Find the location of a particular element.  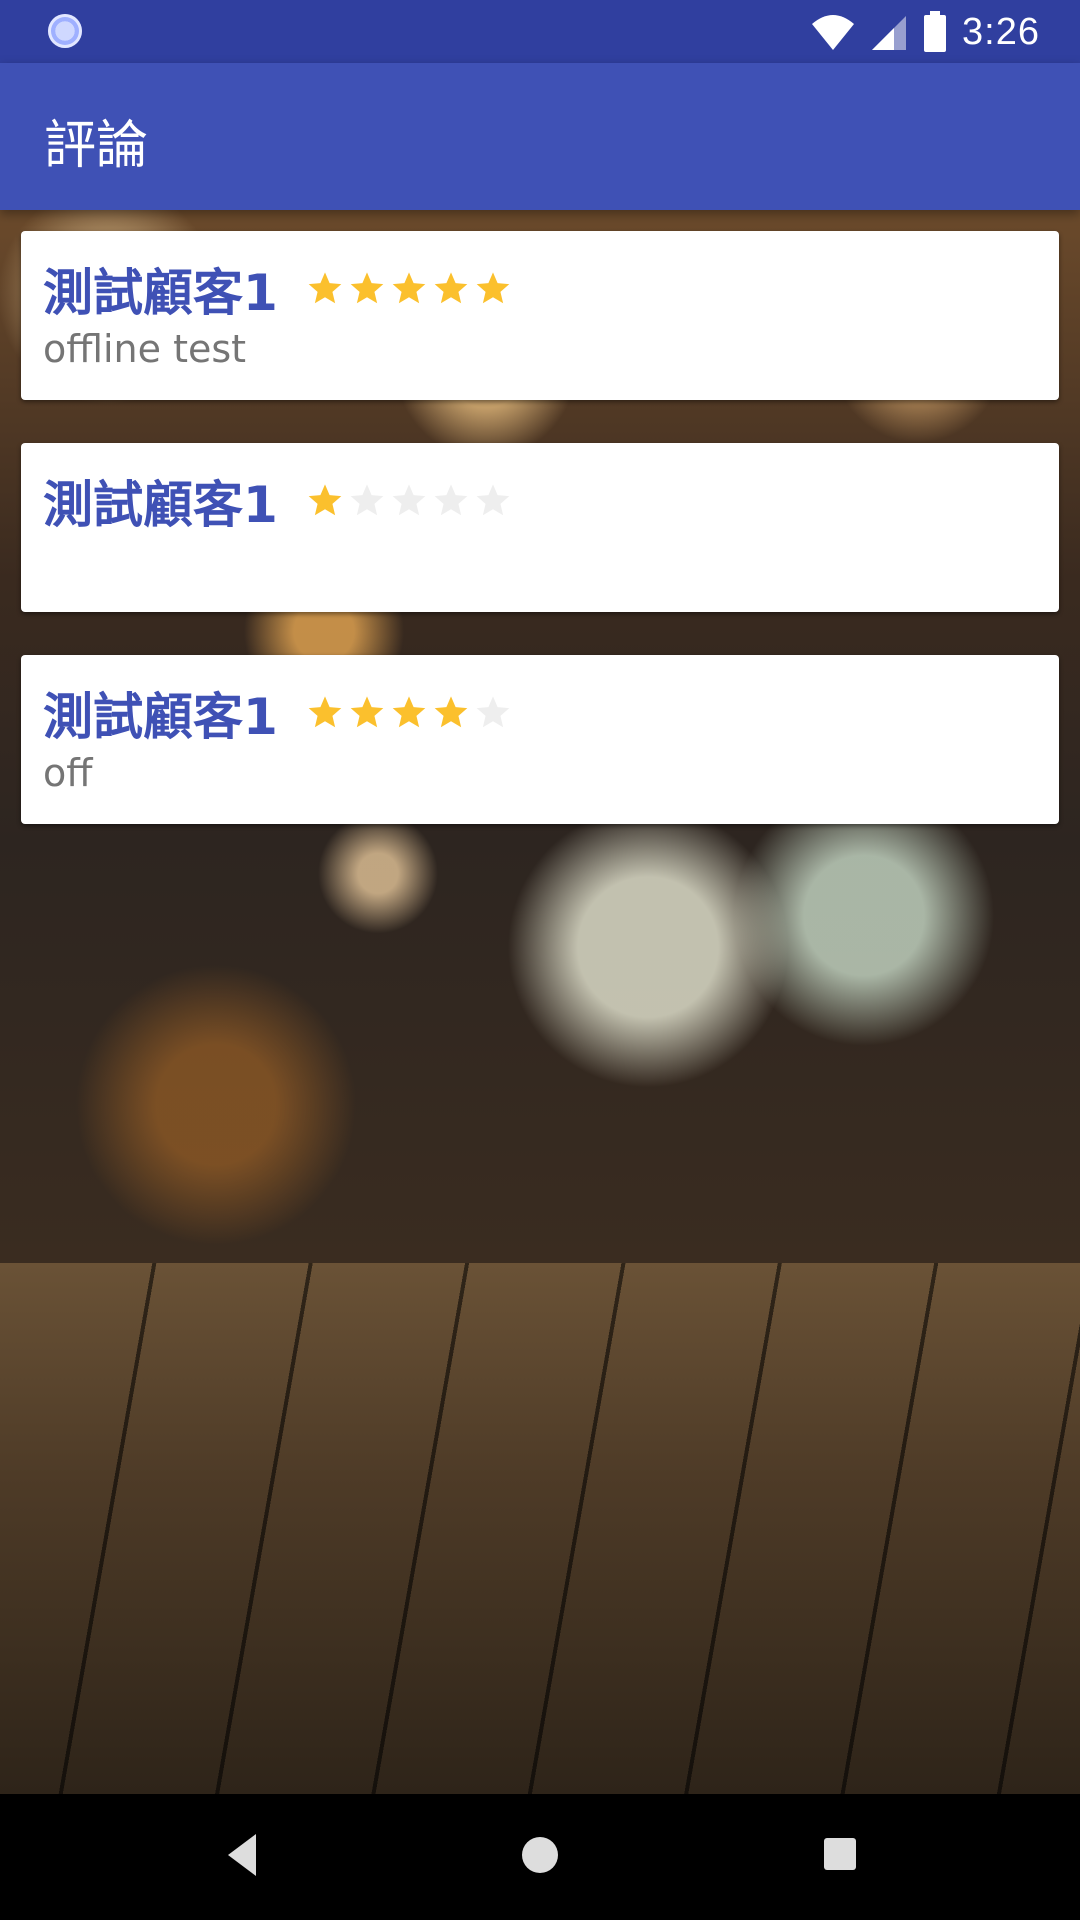

review-comment: off is located at coordinates (68, 773).